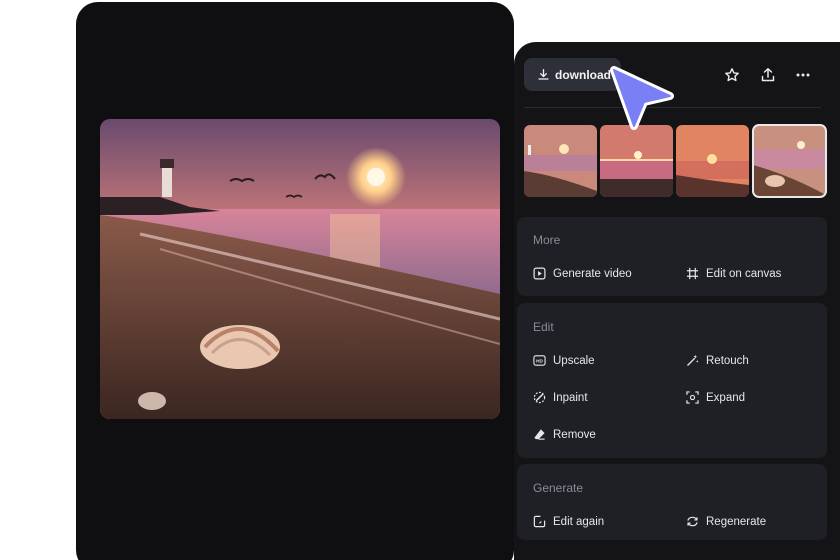 Image resolution: width=840 pixels, height=560 pixels. Describe the element at coordinates (642, 98) in the screenshot. I see `pointer-cursor-icon` at that location.